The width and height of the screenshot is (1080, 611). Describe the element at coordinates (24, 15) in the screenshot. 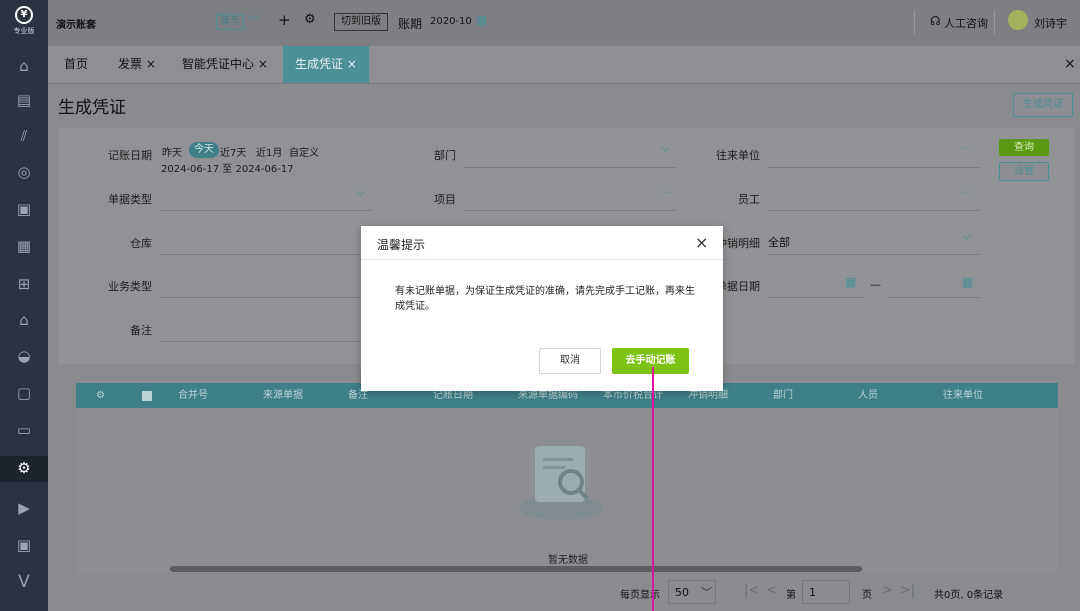

I see `logo-icon: ¥` at that location.